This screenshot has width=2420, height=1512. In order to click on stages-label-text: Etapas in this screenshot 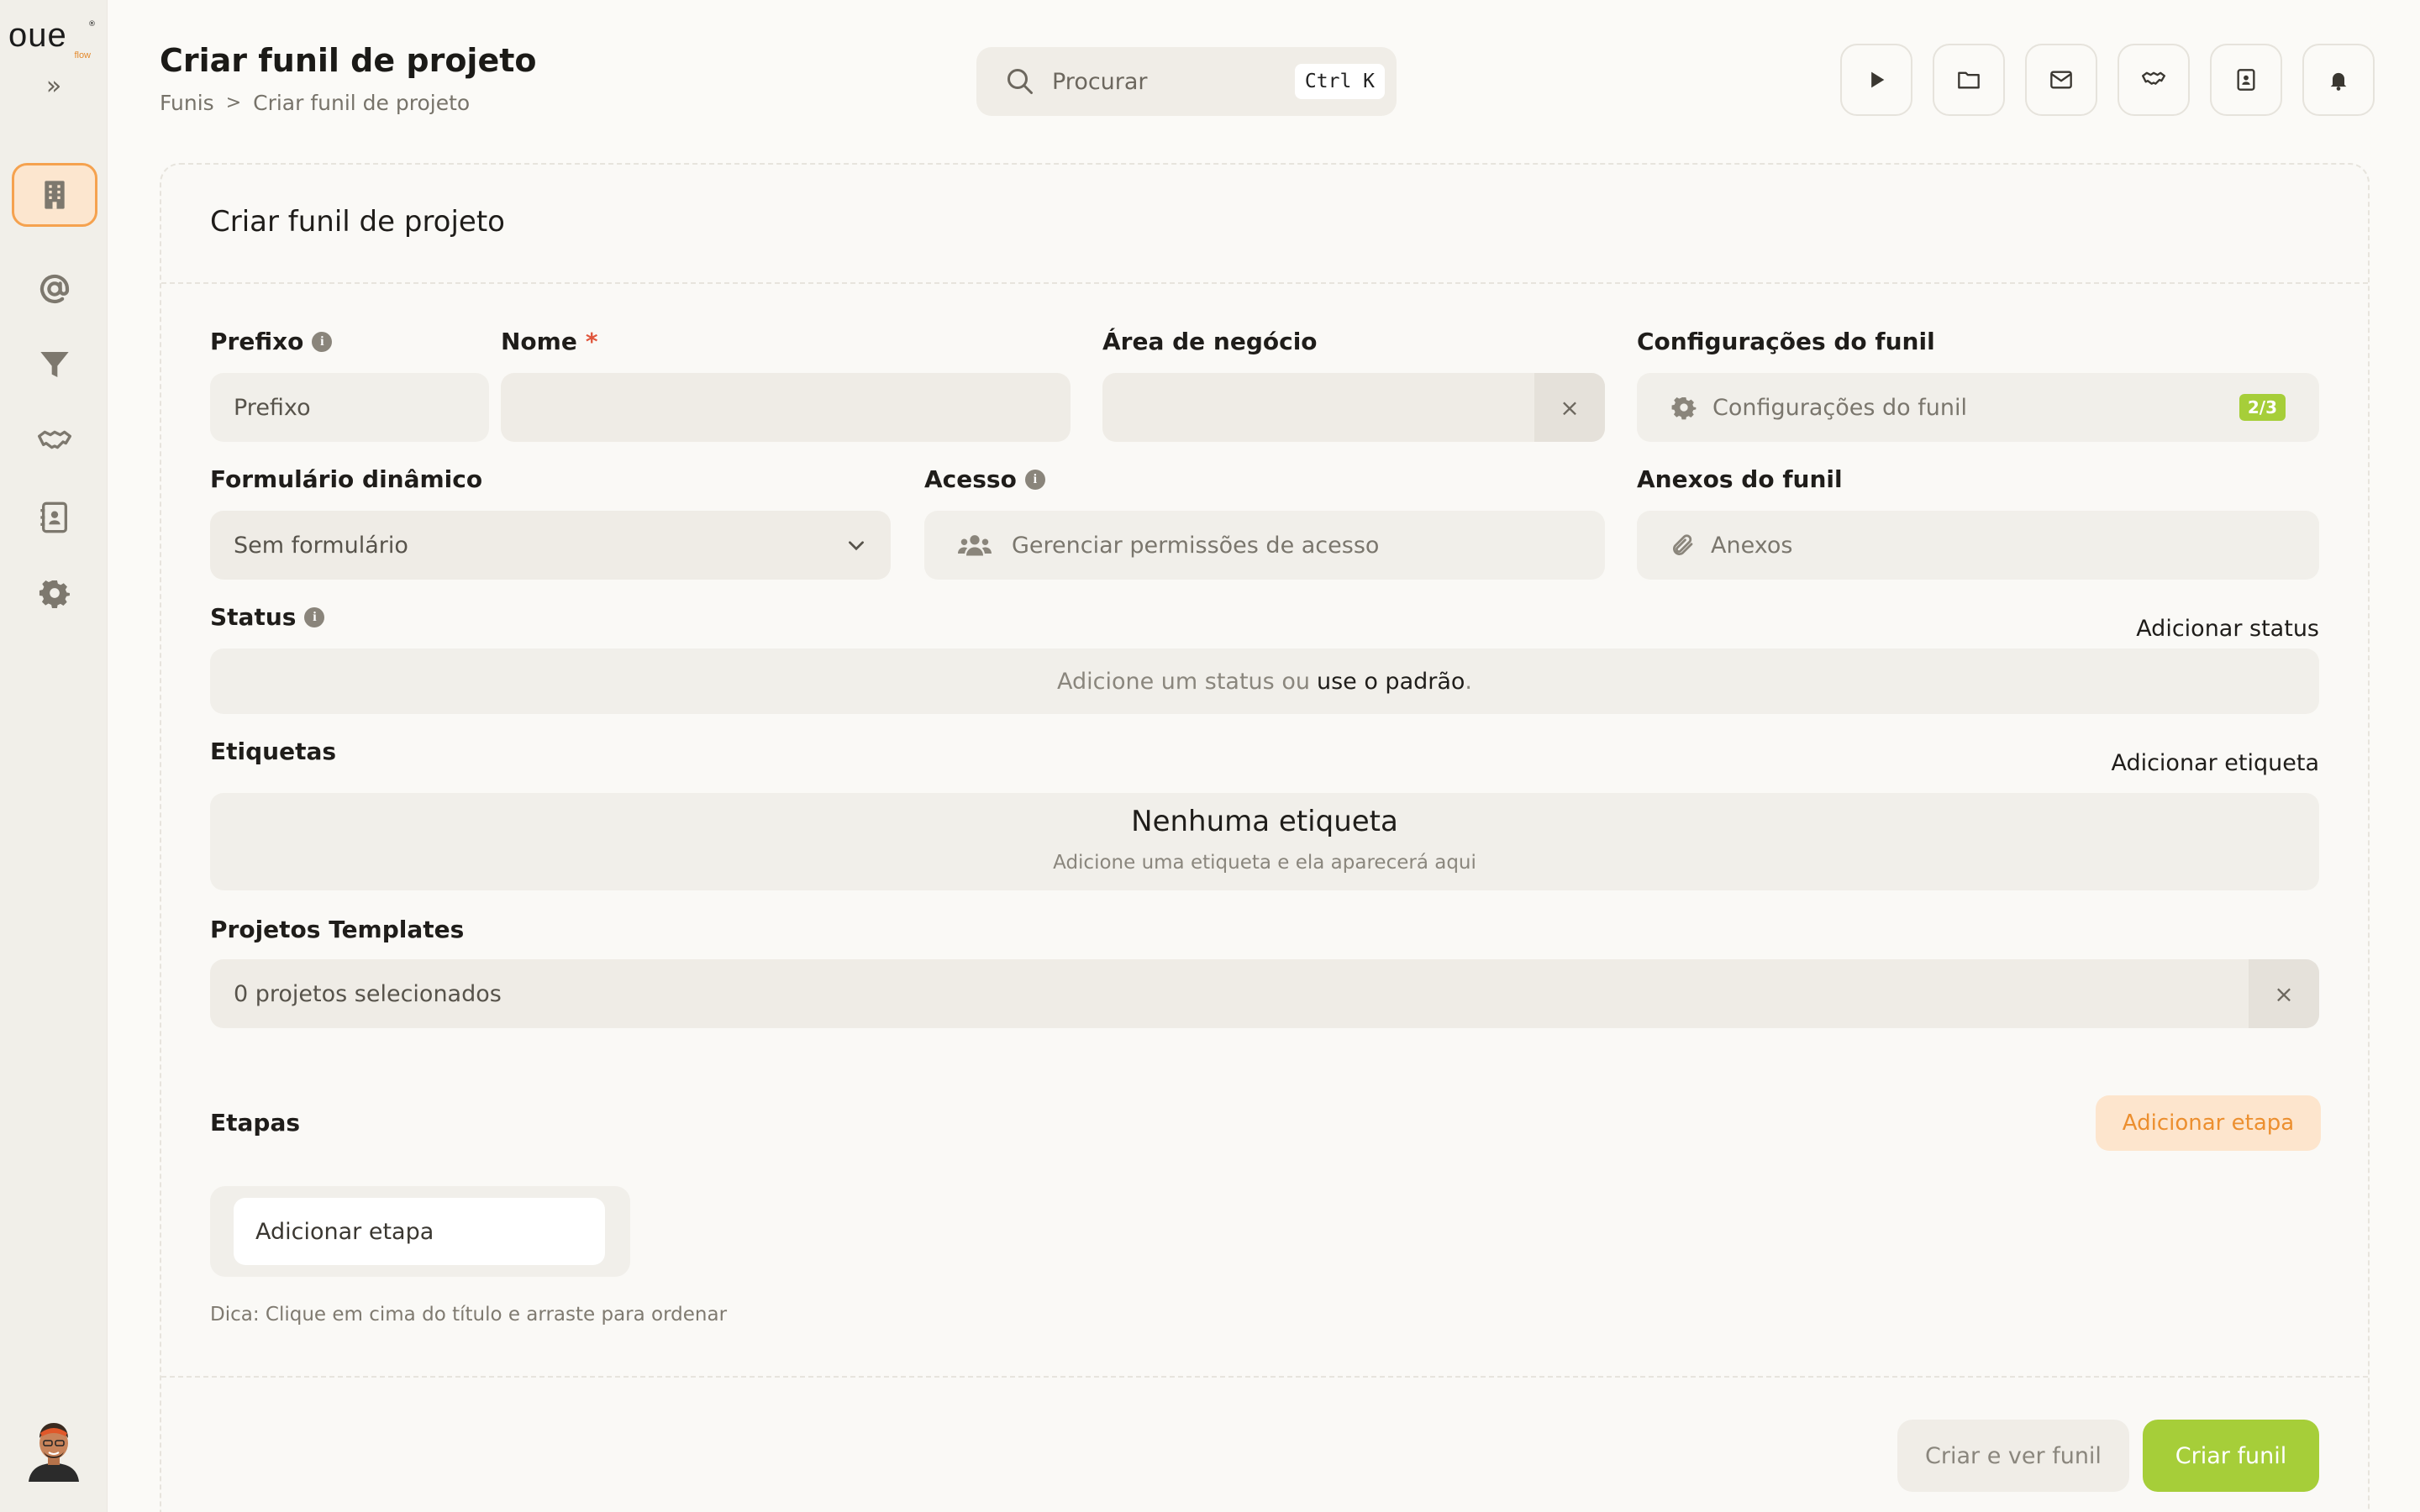, I will do `click(255, 1123)`.